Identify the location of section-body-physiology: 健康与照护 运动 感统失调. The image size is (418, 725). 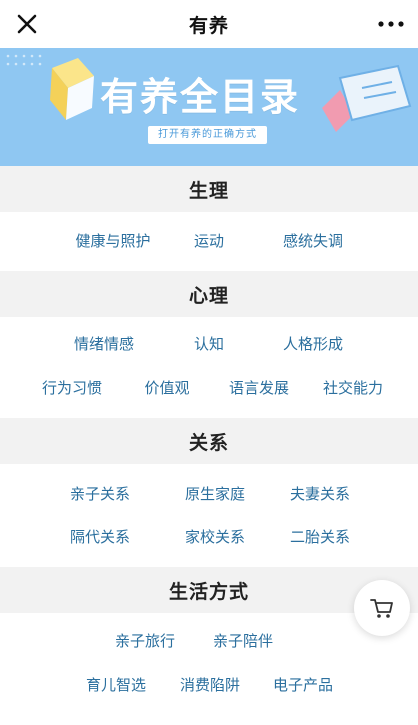
(209, 238).